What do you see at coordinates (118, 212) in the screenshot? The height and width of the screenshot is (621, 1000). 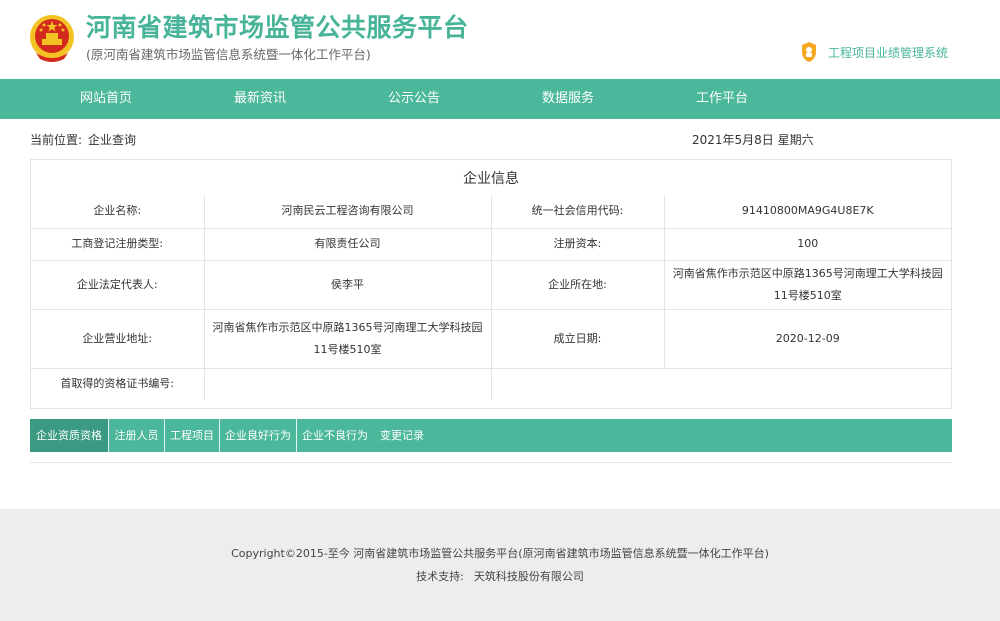 I see `field-label: 企业名称:` at bounding box center [118, 212].